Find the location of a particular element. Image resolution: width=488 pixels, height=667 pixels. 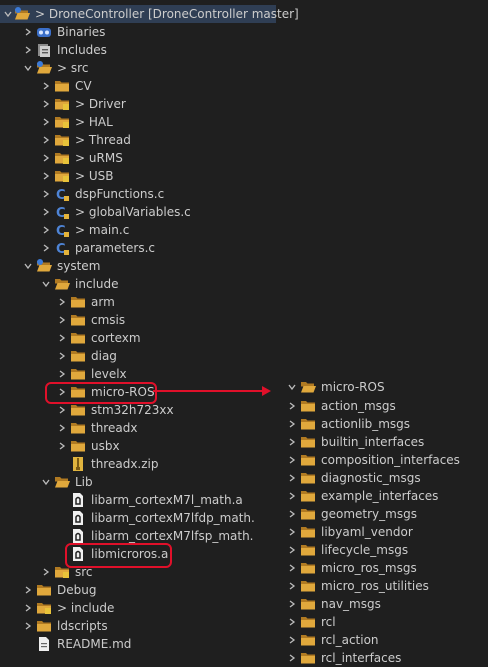

pointer-arrow-icon is located at coordinates (212, 391).